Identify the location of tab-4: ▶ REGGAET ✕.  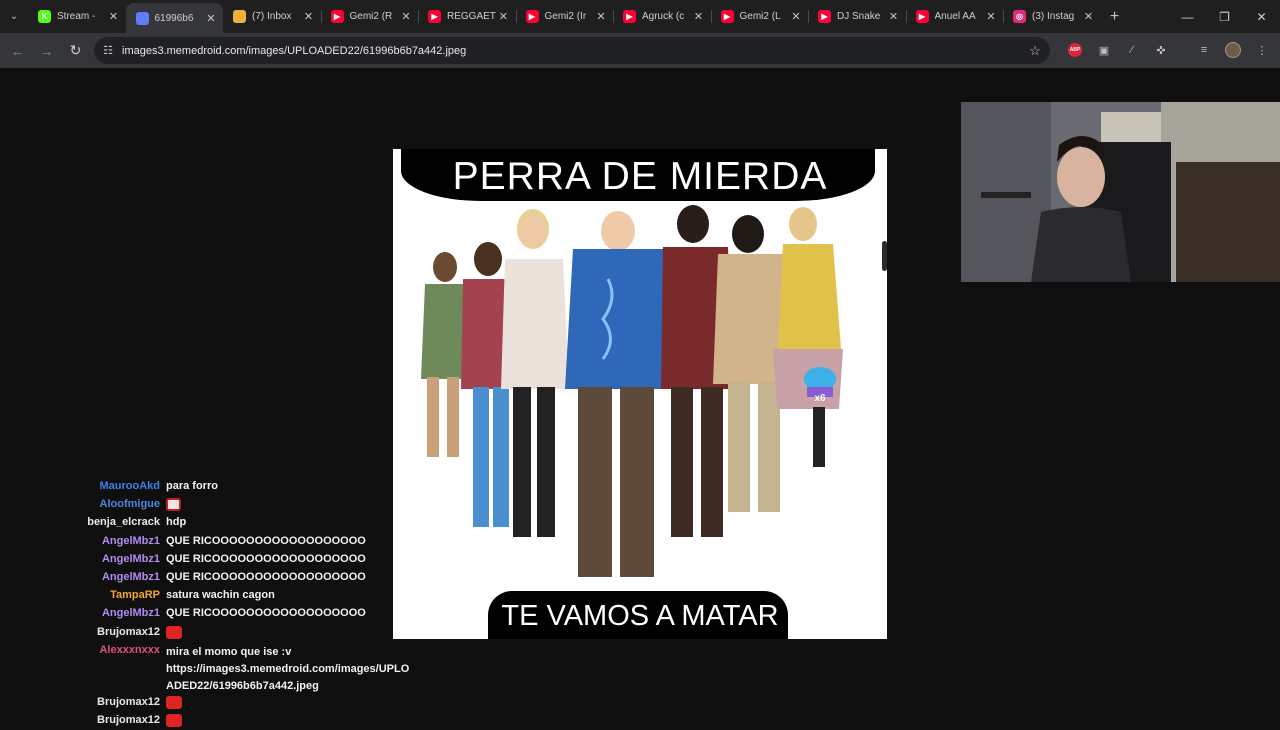
(467, 16).